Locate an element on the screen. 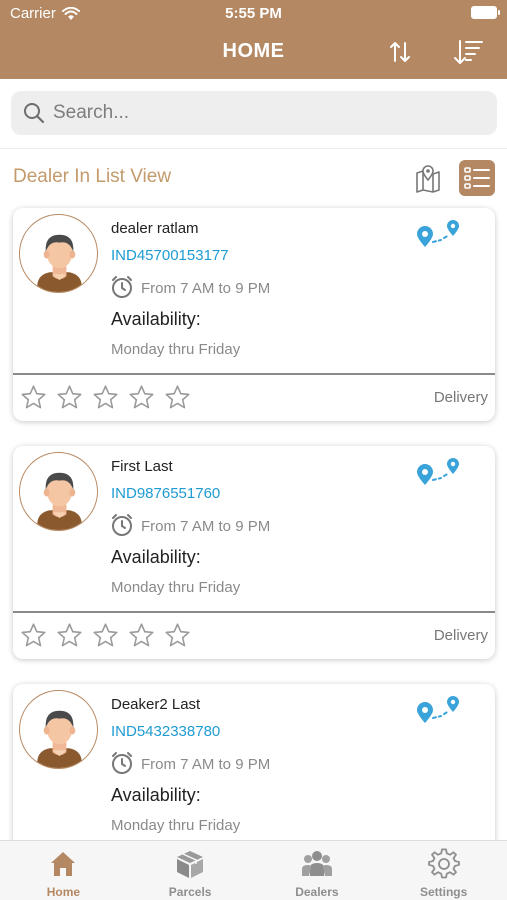 The height and width of the screenshot is (900, 507). page-title: HOME is located at coordinates (253, 51).